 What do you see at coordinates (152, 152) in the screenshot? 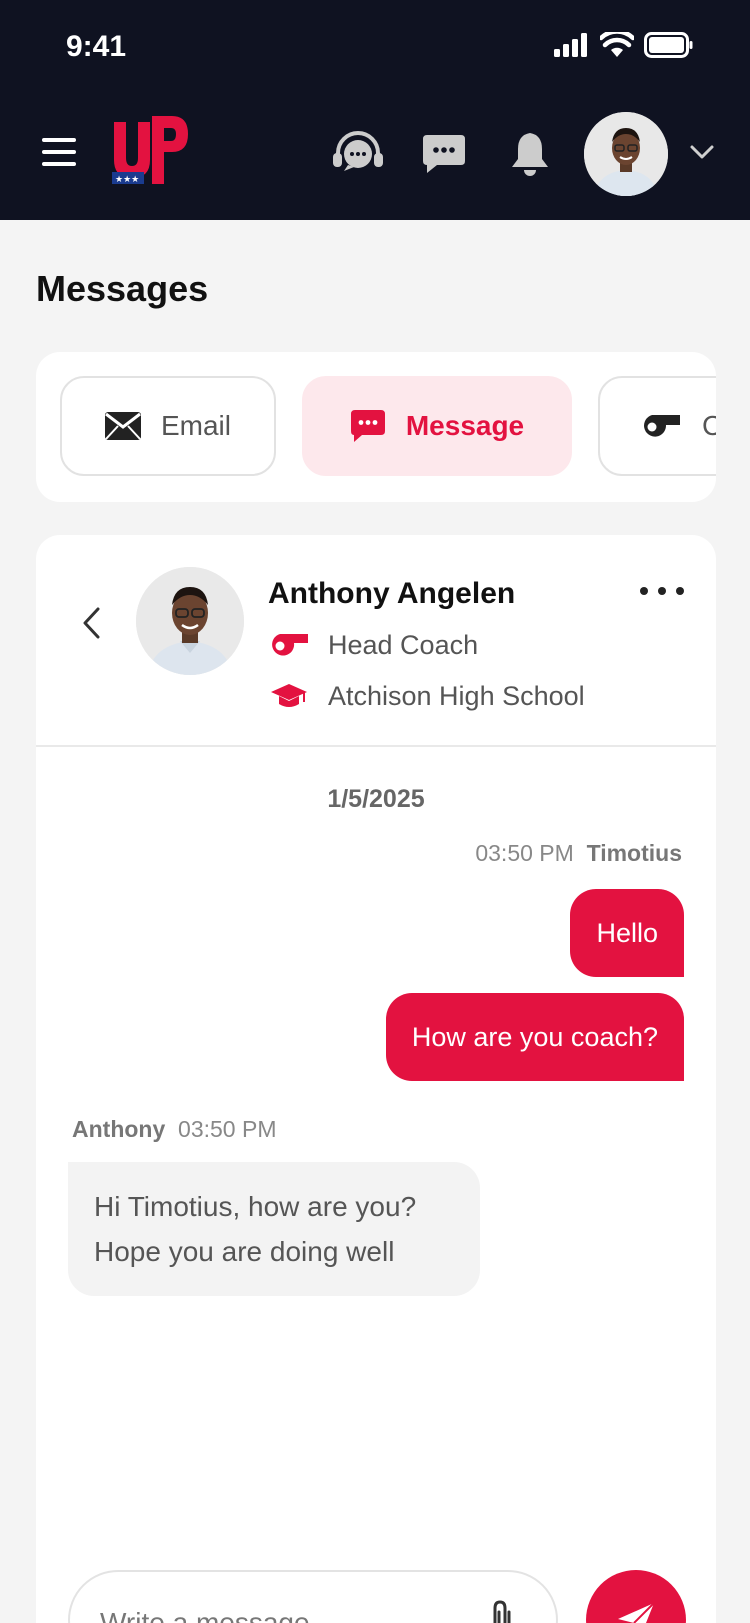
I see `brand-logo: ★★★` at bounding box center [152, 152].